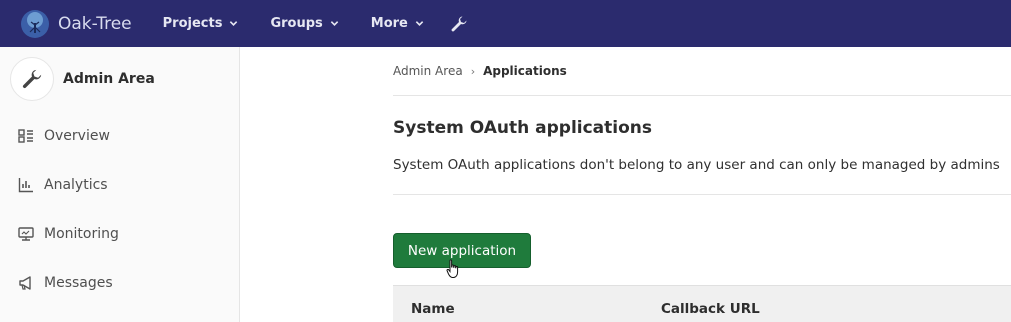  I want to click on nav-groups-dropdown: Groups, so click(304, 23).